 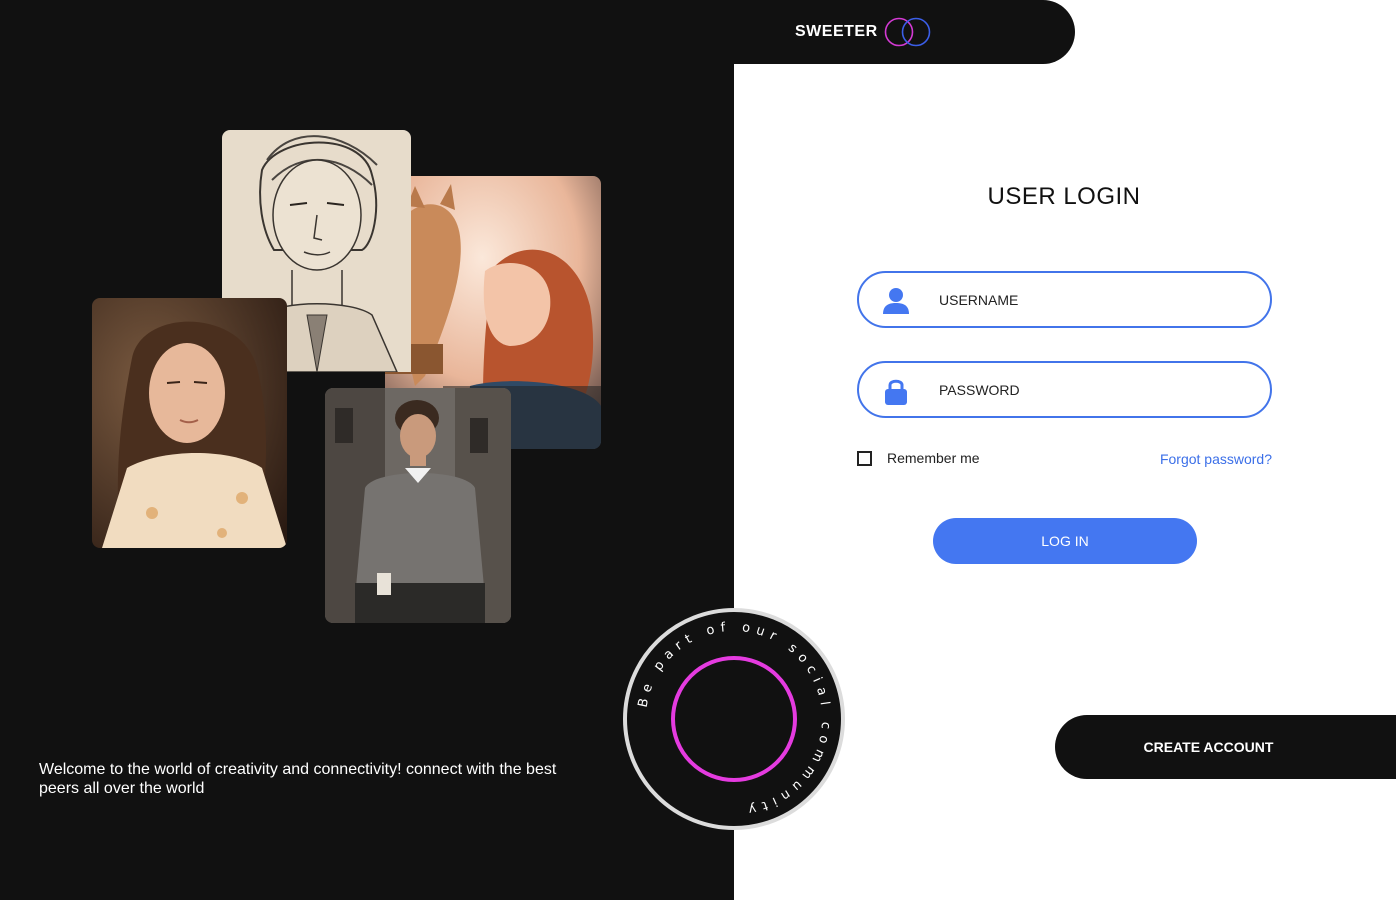 I want to click on user-icon, so click(x=896, y=301).